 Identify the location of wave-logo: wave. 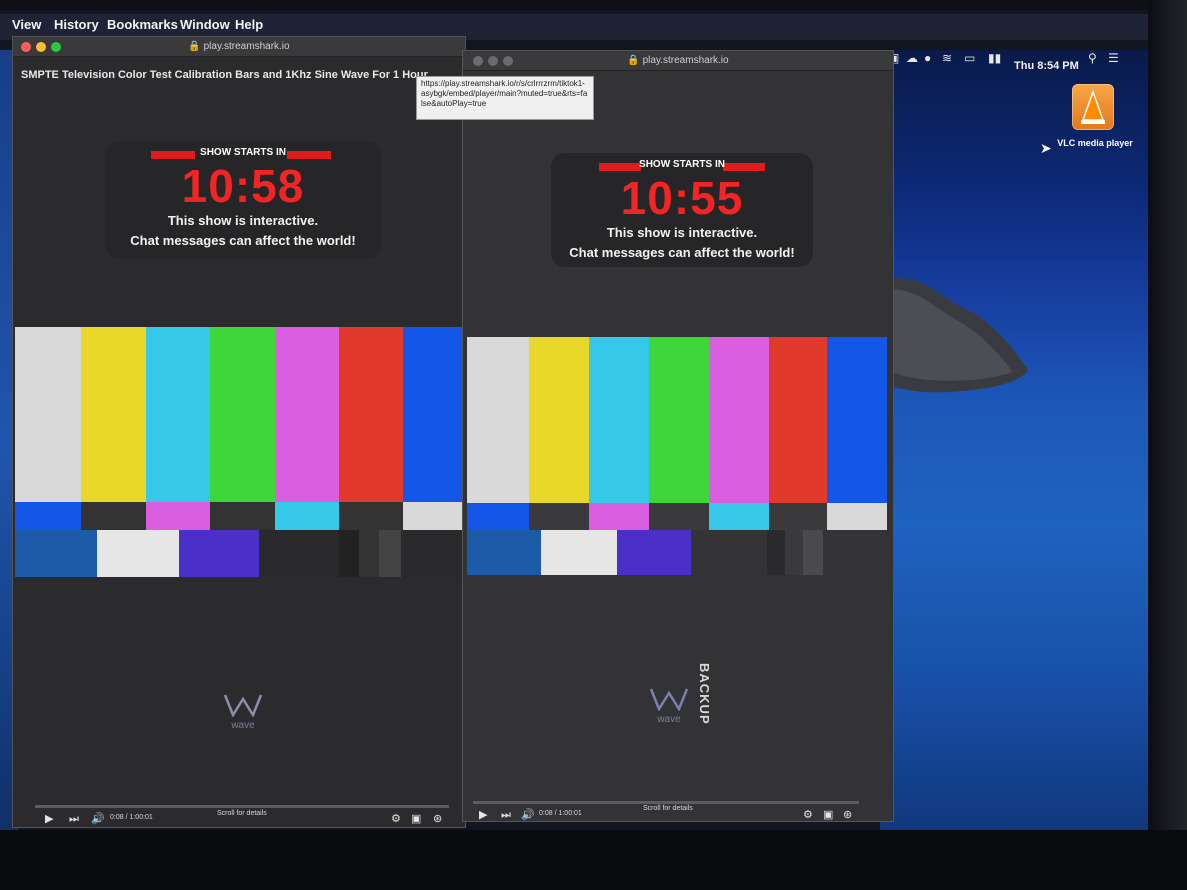
(243, 712).